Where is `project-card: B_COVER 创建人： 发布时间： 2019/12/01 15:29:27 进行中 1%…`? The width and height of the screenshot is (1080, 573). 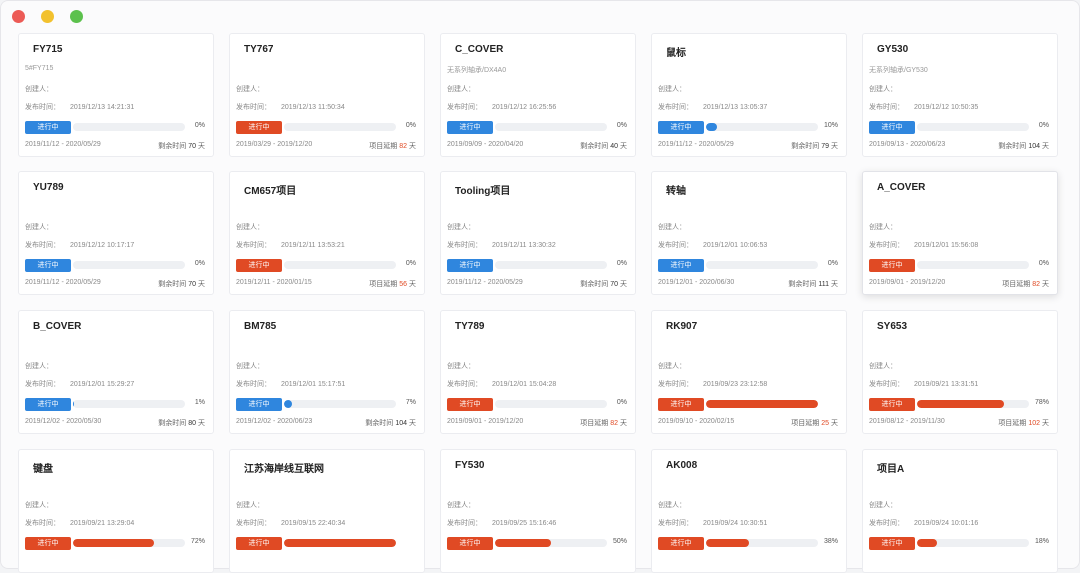
project-card: B_COVER 创建人： 发布时间： 2019/12/01 15:29:27 进行中 1%… is located at coordinates (116, 372).